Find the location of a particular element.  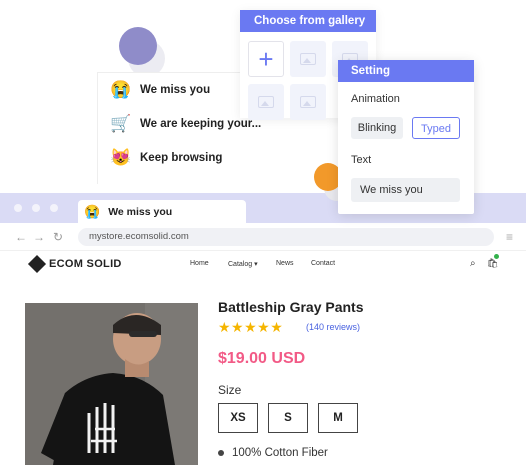

nav-link-catalog: Catalog ▾ is located at coordinates (243, 264).